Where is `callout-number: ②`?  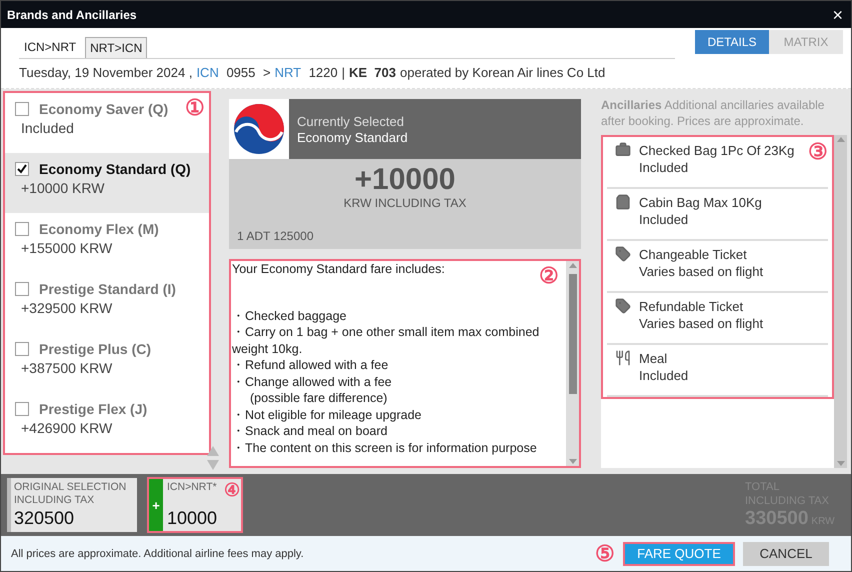
callout-number: ② is located at coordinates (549, 276).